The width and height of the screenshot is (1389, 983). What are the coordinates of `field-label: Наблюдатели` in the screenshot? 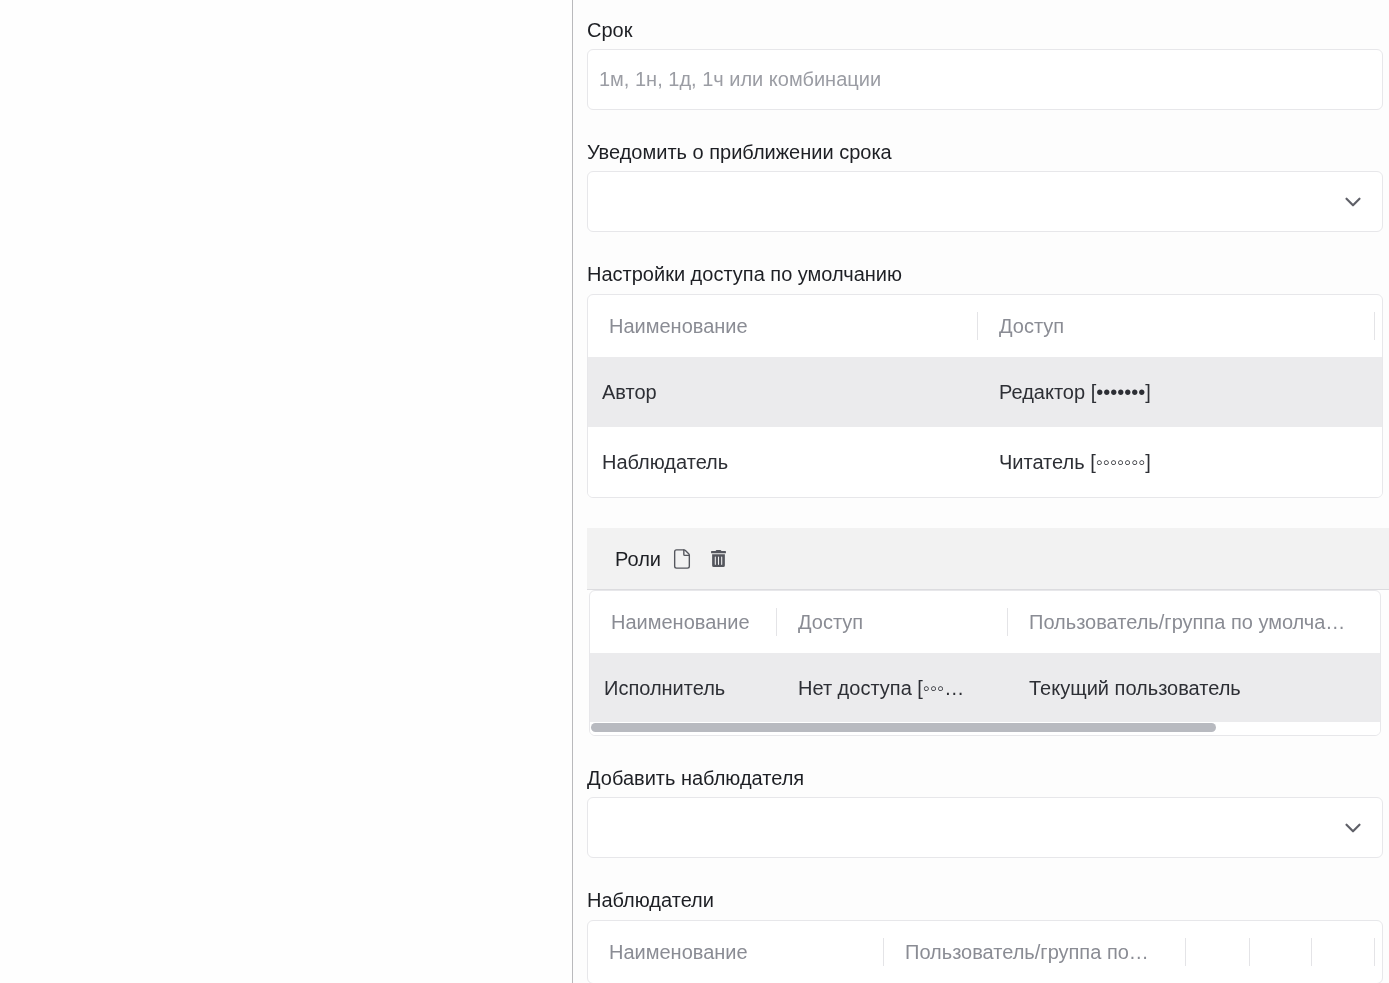 It's located at (650, 900).